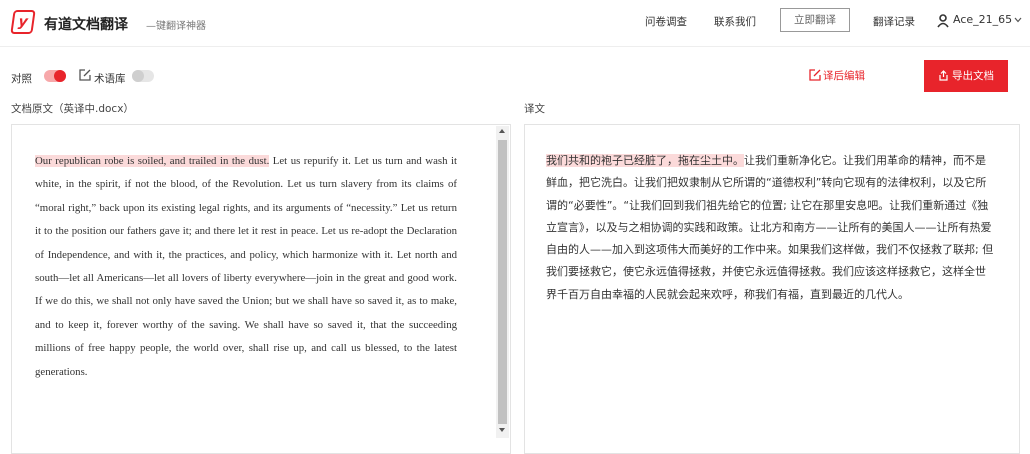  I want to click on translate-now-button: 立即翻译, so click(815, 20).